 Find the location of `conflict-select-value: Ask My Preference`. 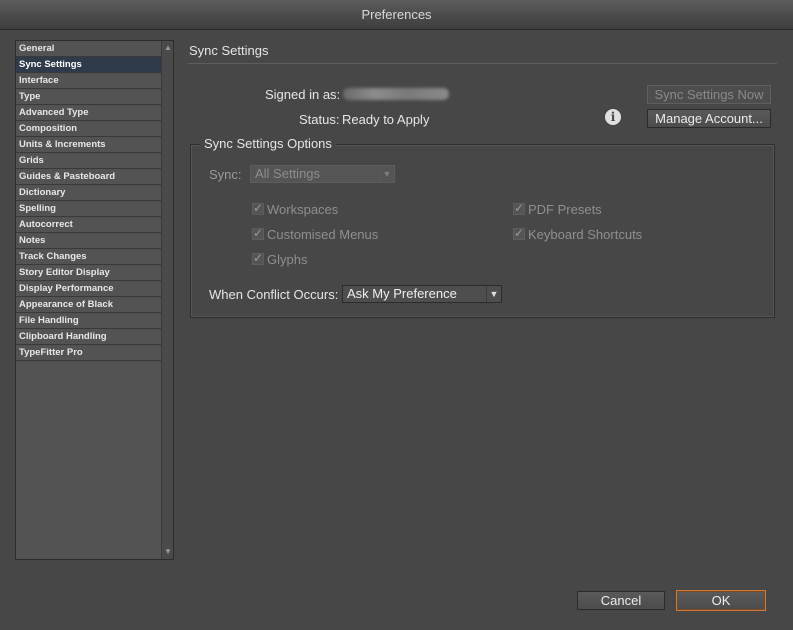

conflict-select-value: Ask My Preference is located at coordinates (402, 293).